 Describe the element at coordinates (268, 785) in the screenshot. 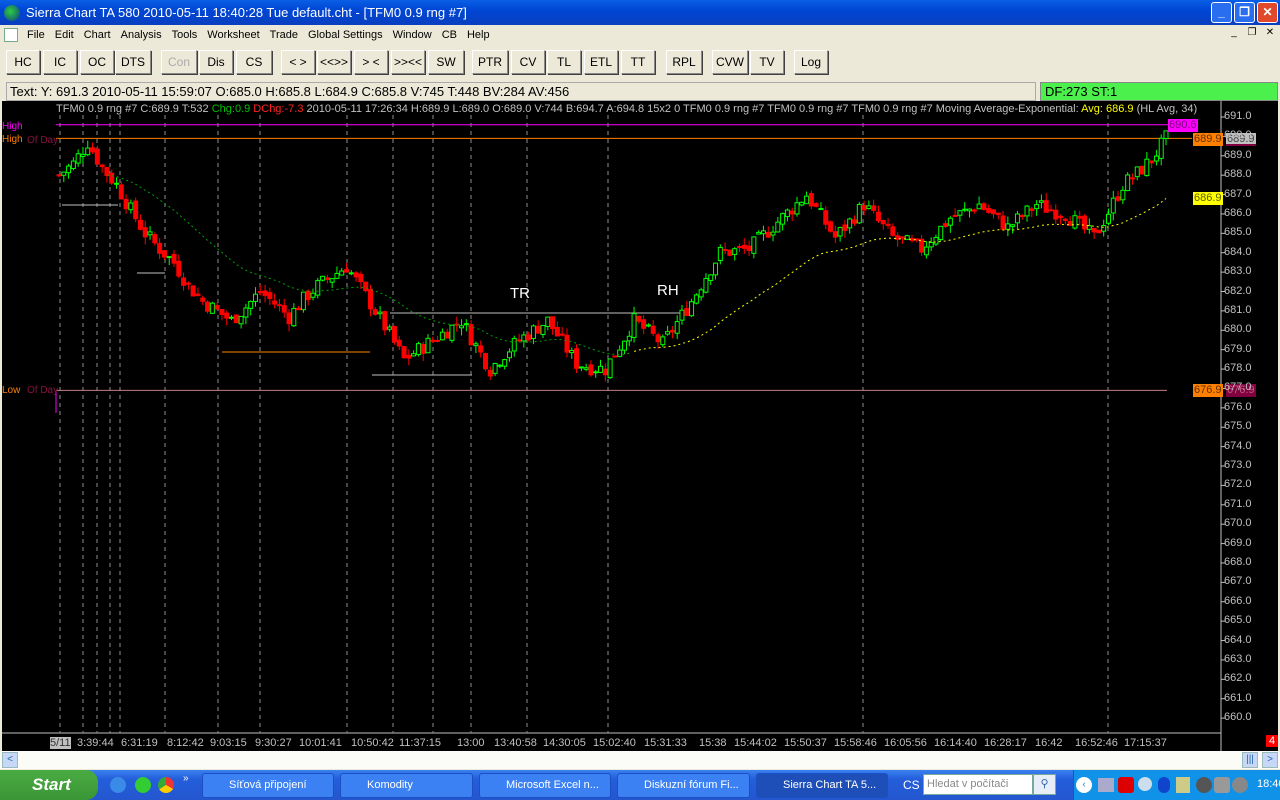

I see `taskbar-item: Síťová připojení` at that location.